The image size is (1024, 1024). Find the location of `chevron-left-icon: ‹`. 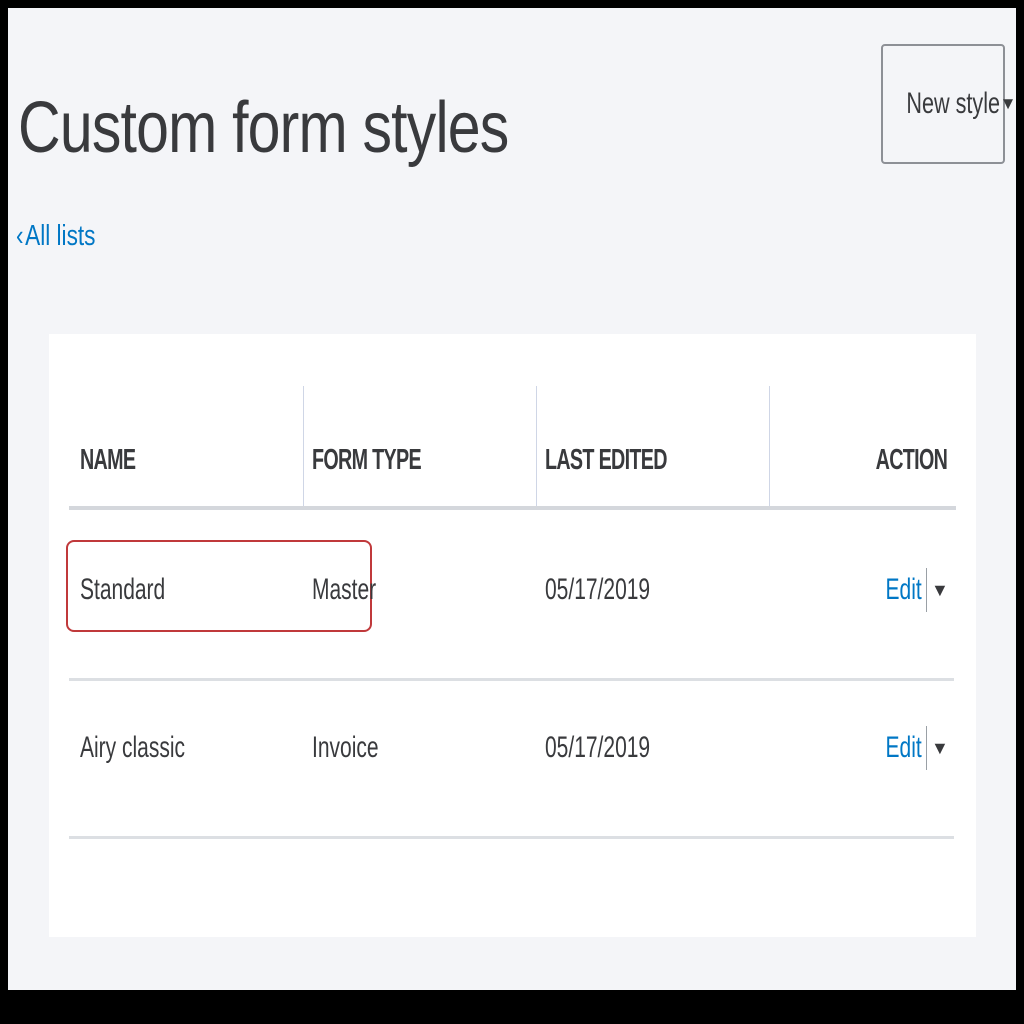

chevron-left-icon: ‹ is located at coordinates (20, 236).